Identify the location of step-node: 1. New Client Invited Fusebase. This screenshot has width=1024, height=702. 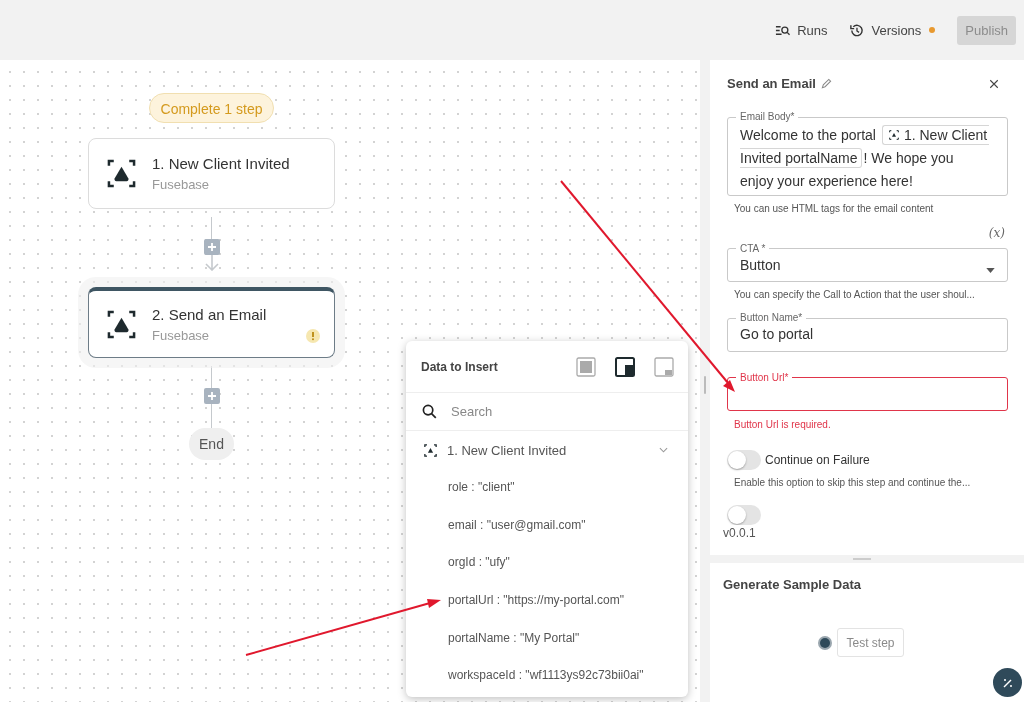
(211, 173).